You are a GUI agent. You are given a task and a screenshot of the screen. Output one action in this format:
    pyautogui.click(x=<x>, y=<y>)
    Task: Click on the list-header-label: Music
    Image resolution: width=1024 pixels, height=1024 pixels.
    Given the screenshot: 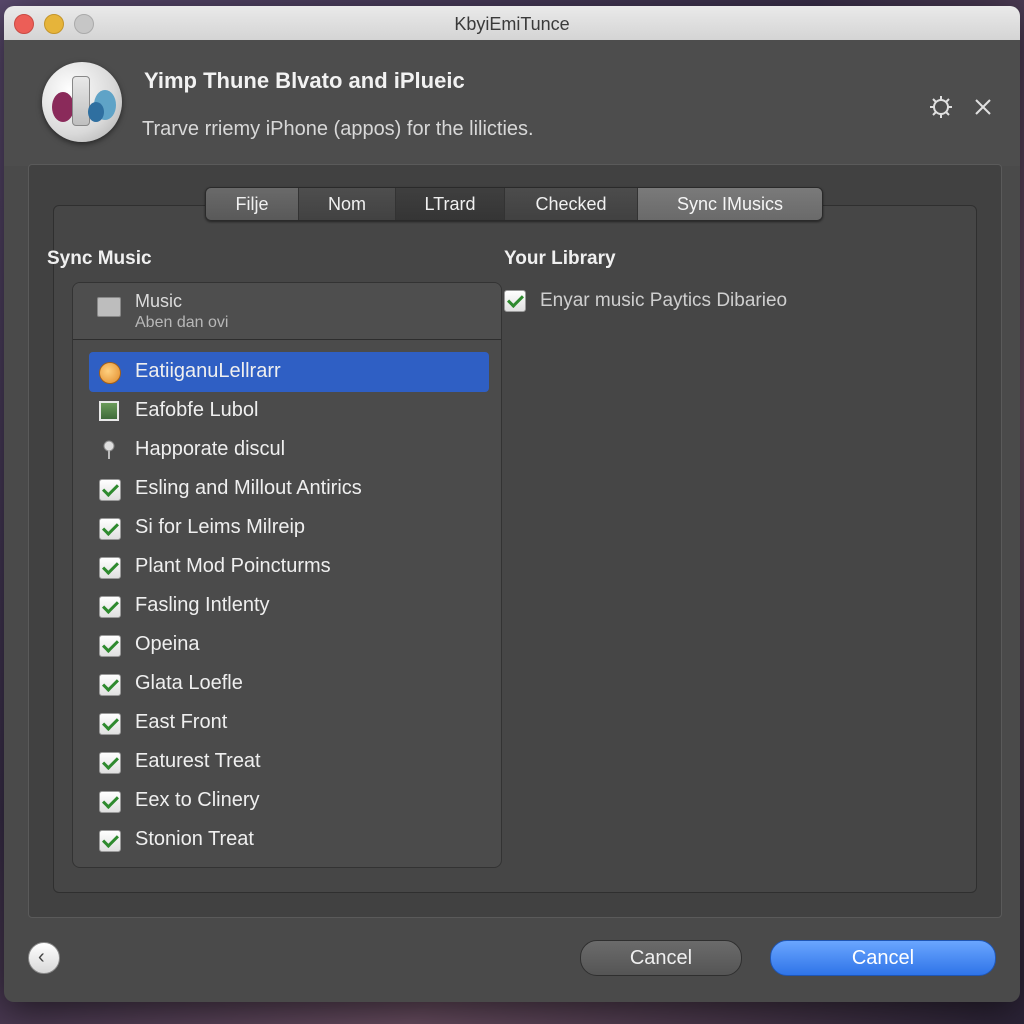 What is the action you would take?
    pyautogui.click(x=159, y=301)
    